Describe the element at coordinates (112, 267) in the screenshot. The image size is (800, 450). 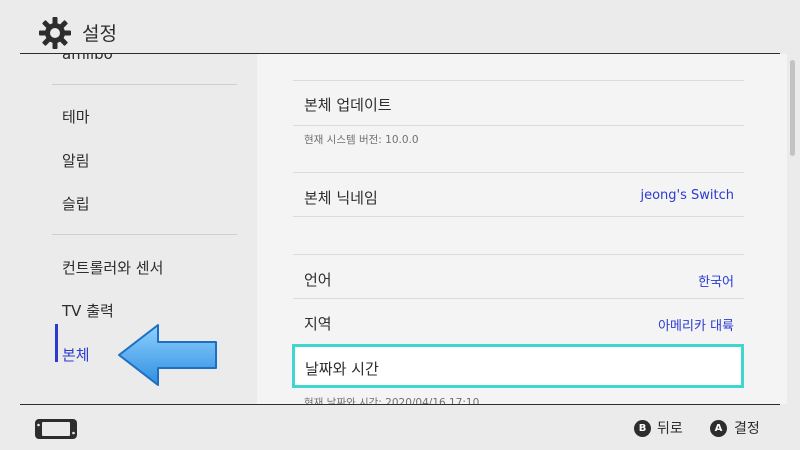
I see `sidebar-item-controllers: 컨트롤러와 센서` at that location.